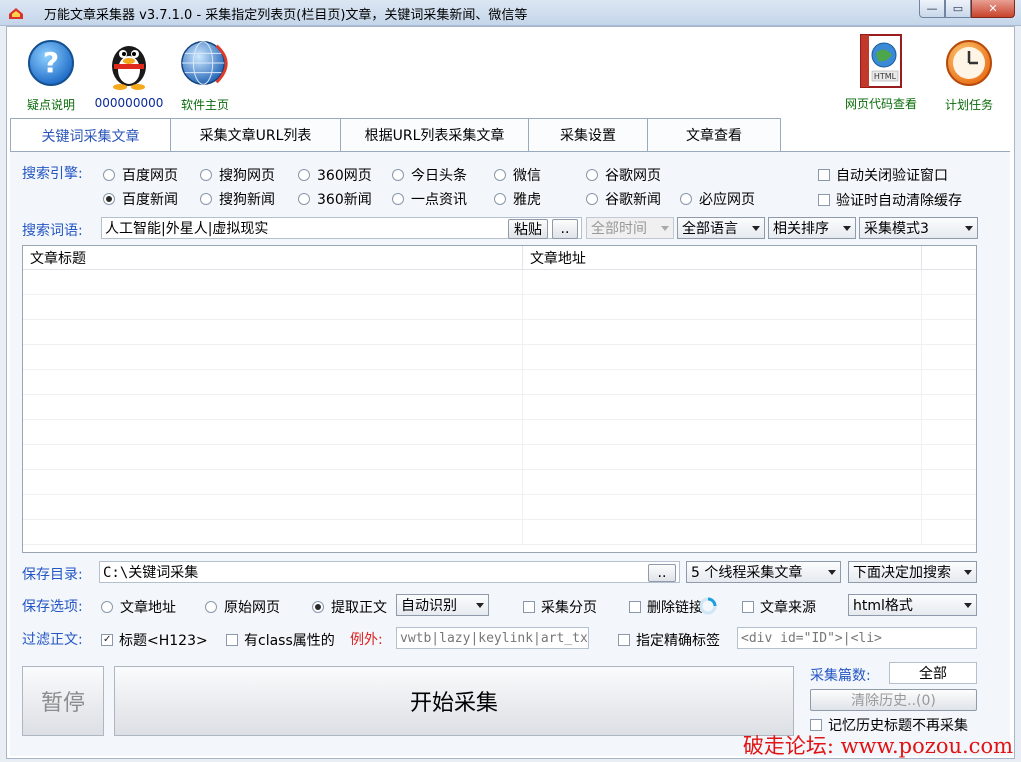  I want to click on radio-google-news: 谷歌新闻, so click(623, 199).